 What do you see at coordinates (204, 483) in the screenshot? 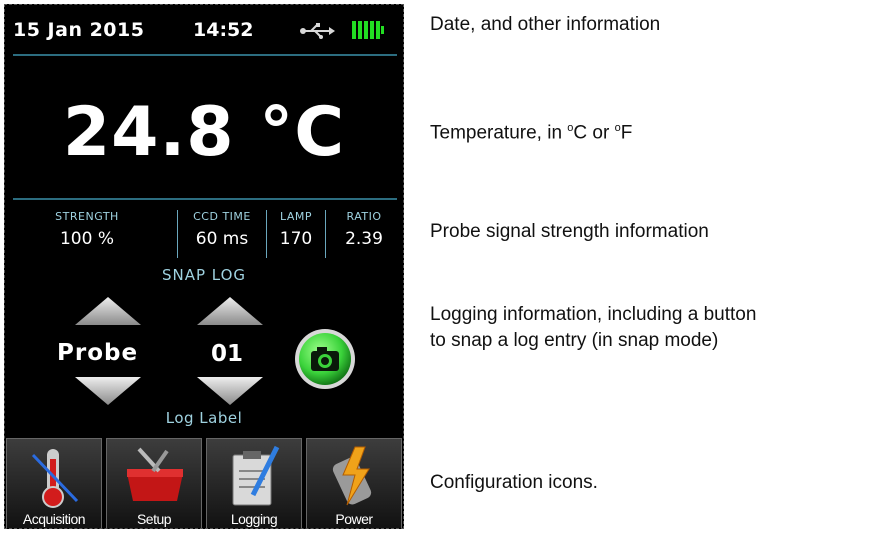
I see `config-toolbar: Acquisition Setup Logging Power` at bounding box center [204, 483].